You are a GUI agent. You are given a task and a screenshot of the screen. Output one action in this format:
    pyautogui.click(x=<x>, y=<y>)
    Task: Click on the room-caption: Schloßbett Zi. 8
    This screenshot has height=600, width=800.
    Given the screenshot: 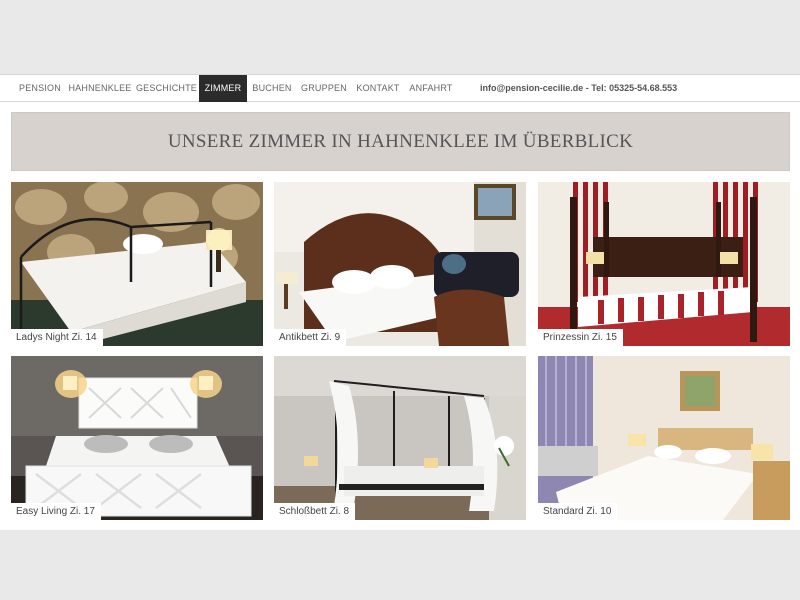 What is the action you would take?
    pyautogui.click(x=315, y=511)
    